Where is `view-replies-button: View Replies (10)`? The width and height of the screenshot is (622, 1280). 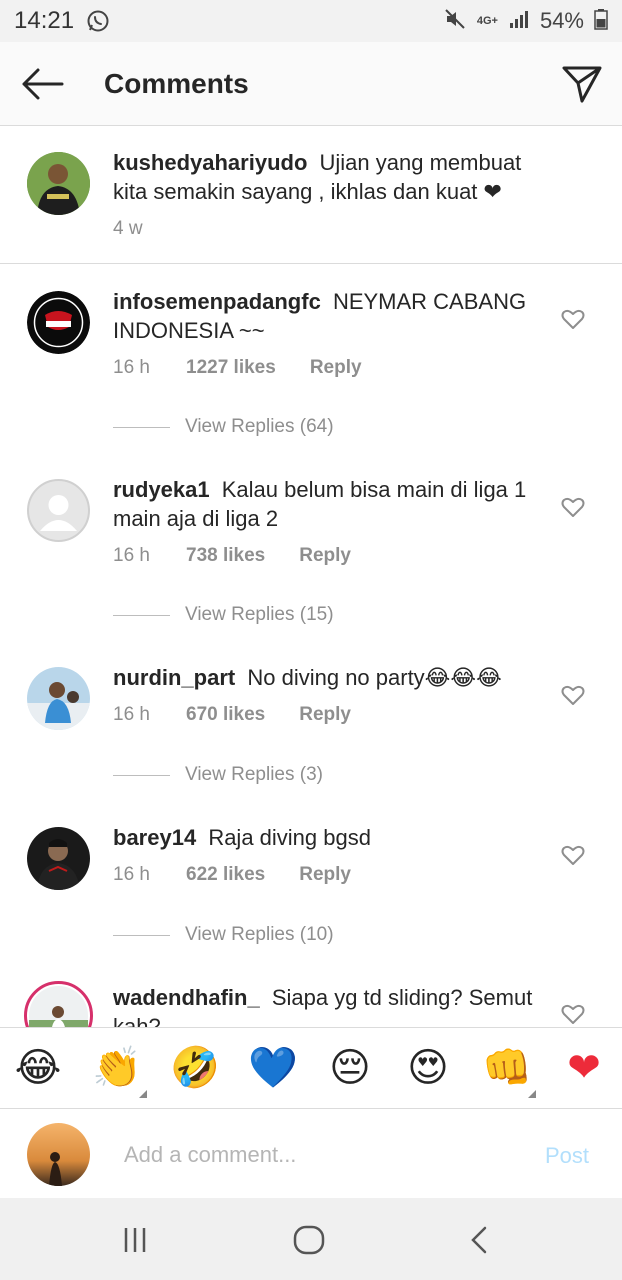 view-replies-button: View Replies (10) is located at coordinates (223, 935).